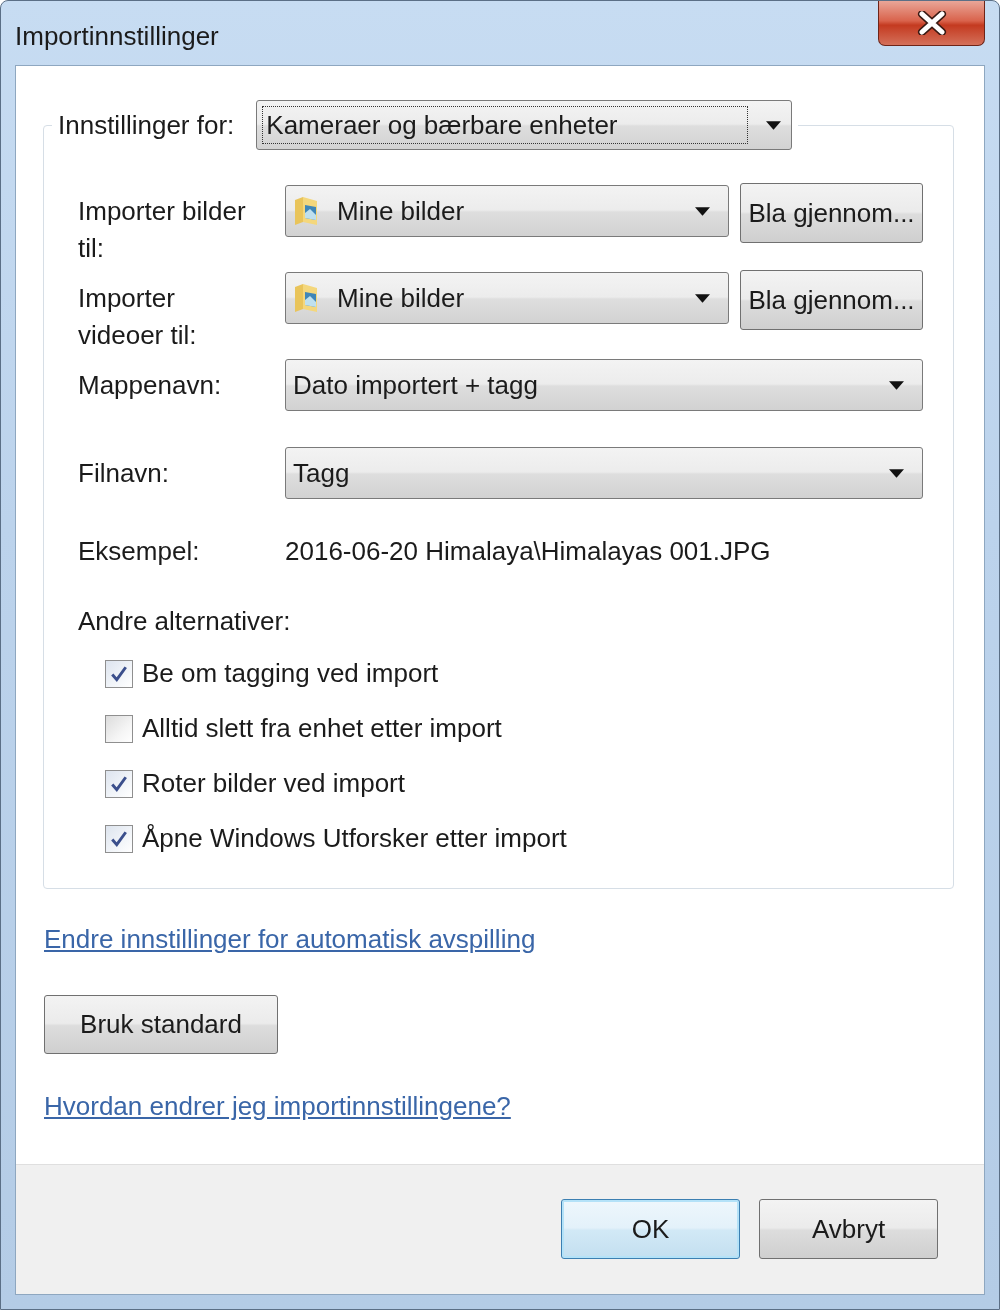  I want to click on help-link: Hvordan endrer jeg importinnstillingene?, so click(277, 1106).